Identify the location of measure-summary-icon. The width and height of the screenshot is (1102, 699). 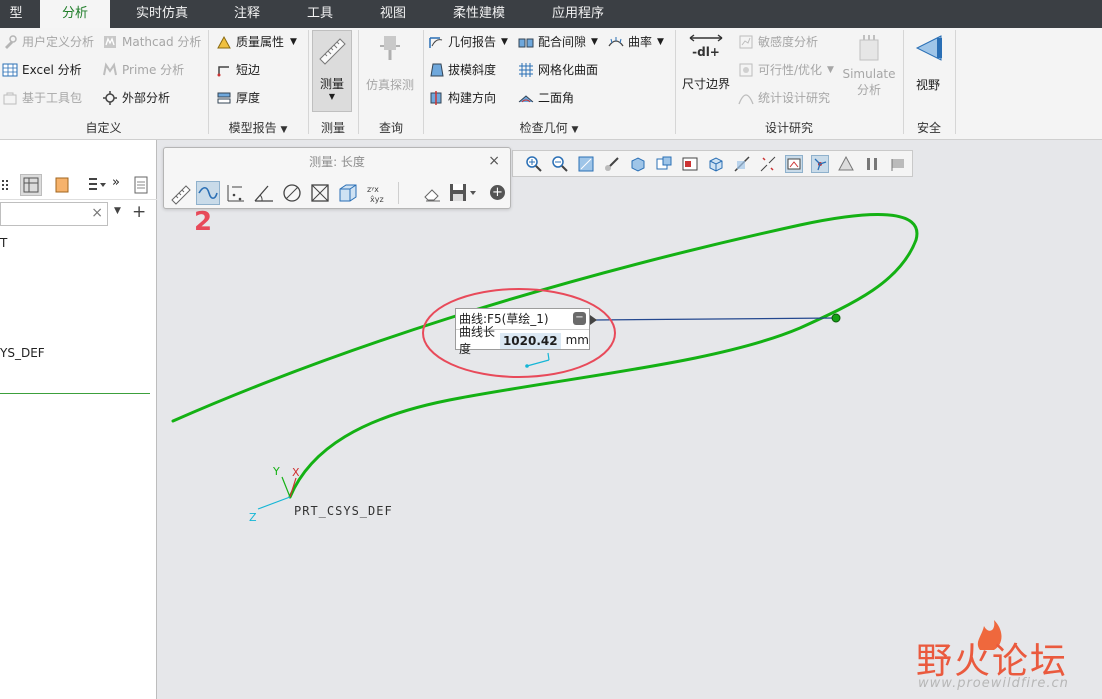
(181, 193).